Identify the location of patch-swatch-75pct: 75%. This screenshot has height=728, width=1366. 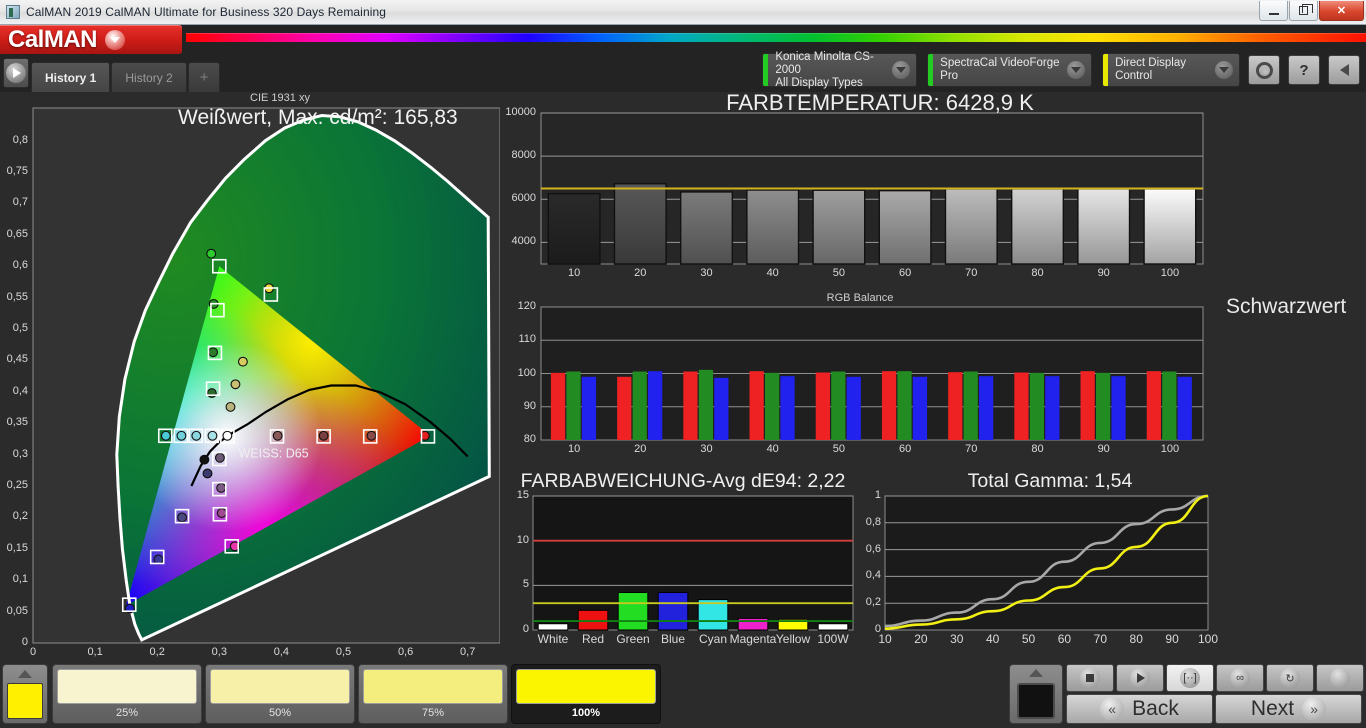
(433, 694).